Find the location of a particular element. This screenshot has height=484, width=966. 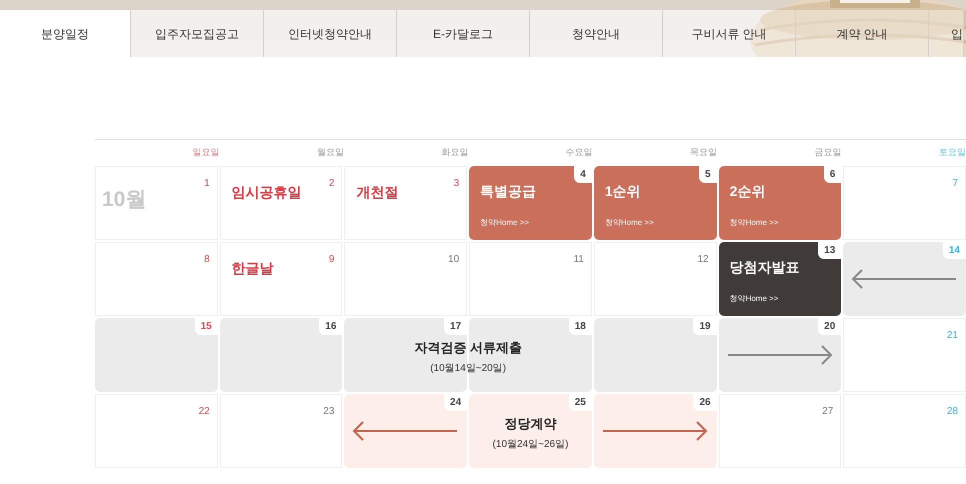

tab: 계약 안내 is located at coordinates (862, 33).